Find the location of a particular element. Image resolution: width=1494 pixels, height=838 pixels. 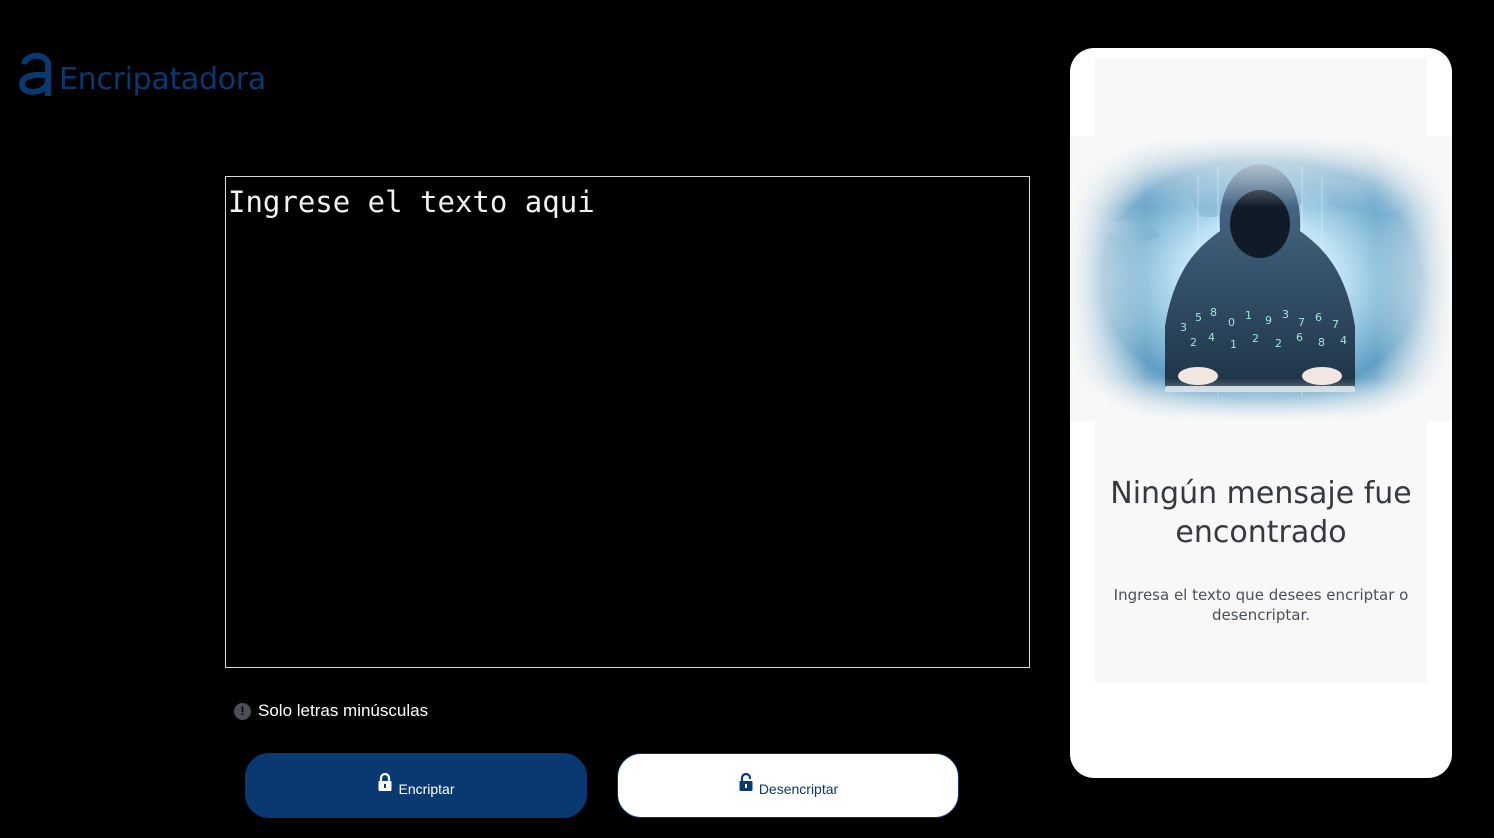

decrypt-button: Desencriptar is located at coordinates (788, 785).